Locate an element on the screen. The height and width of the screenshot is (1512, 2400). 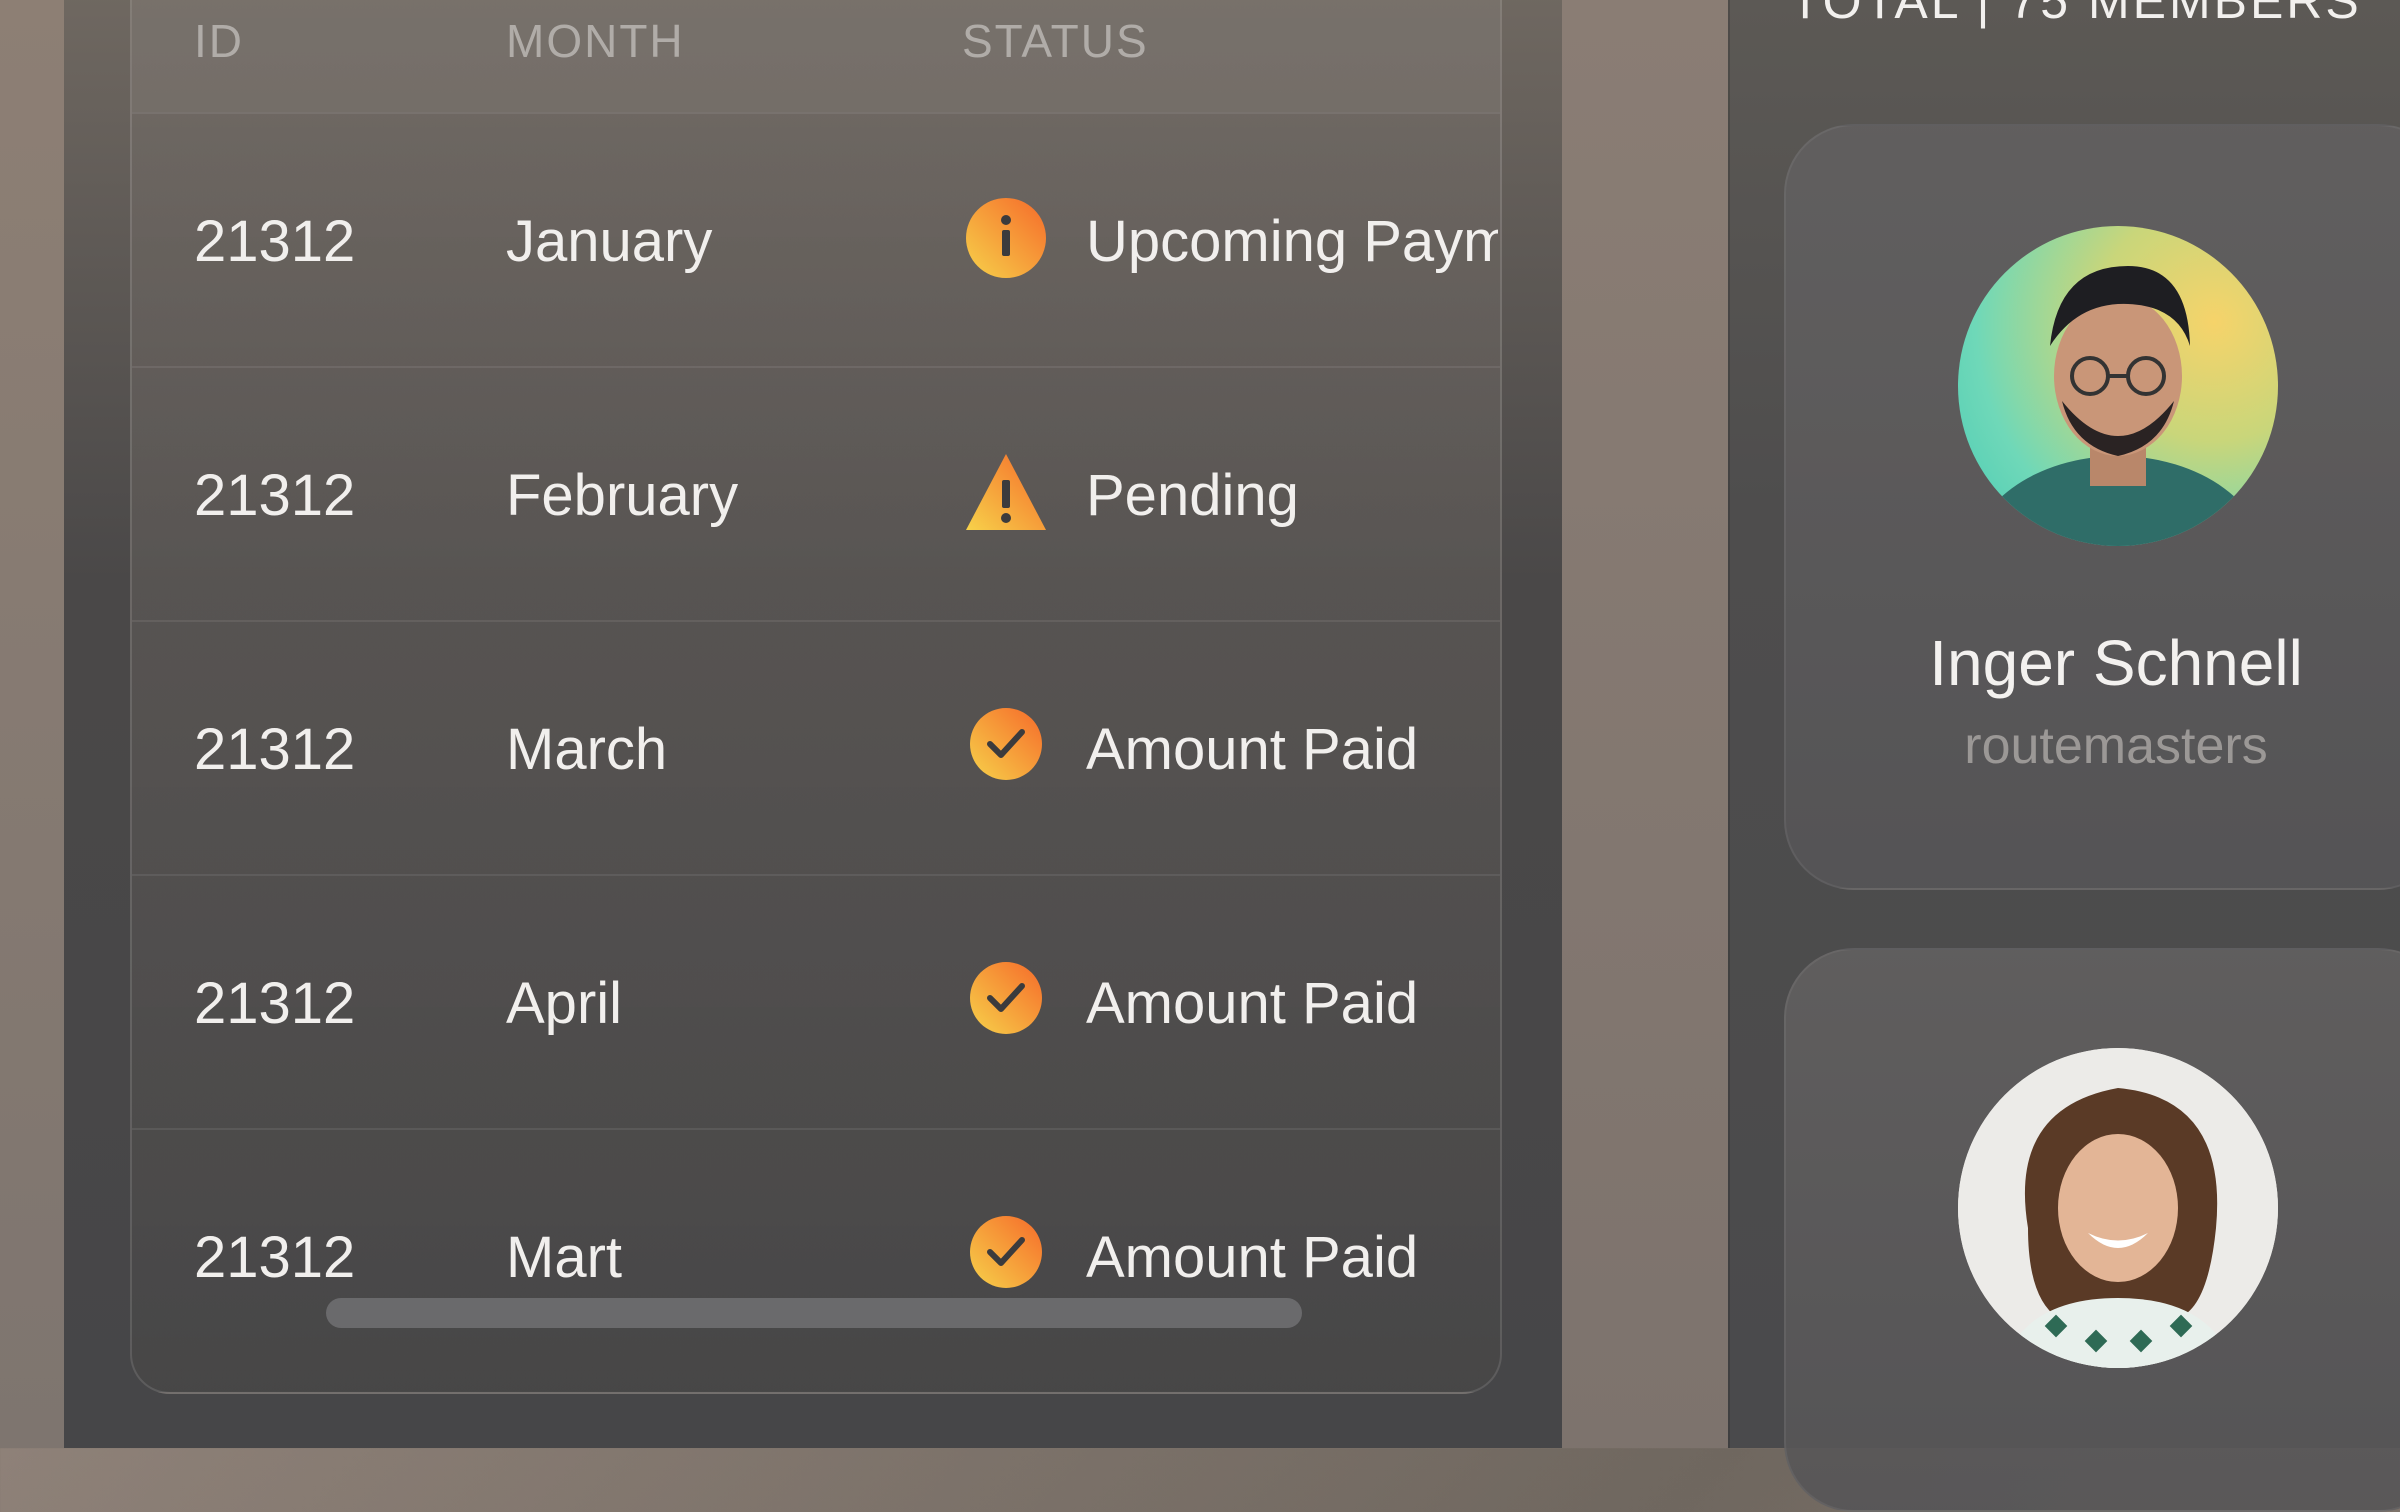
column-header-id: ID is located at coordinates (219, 41).